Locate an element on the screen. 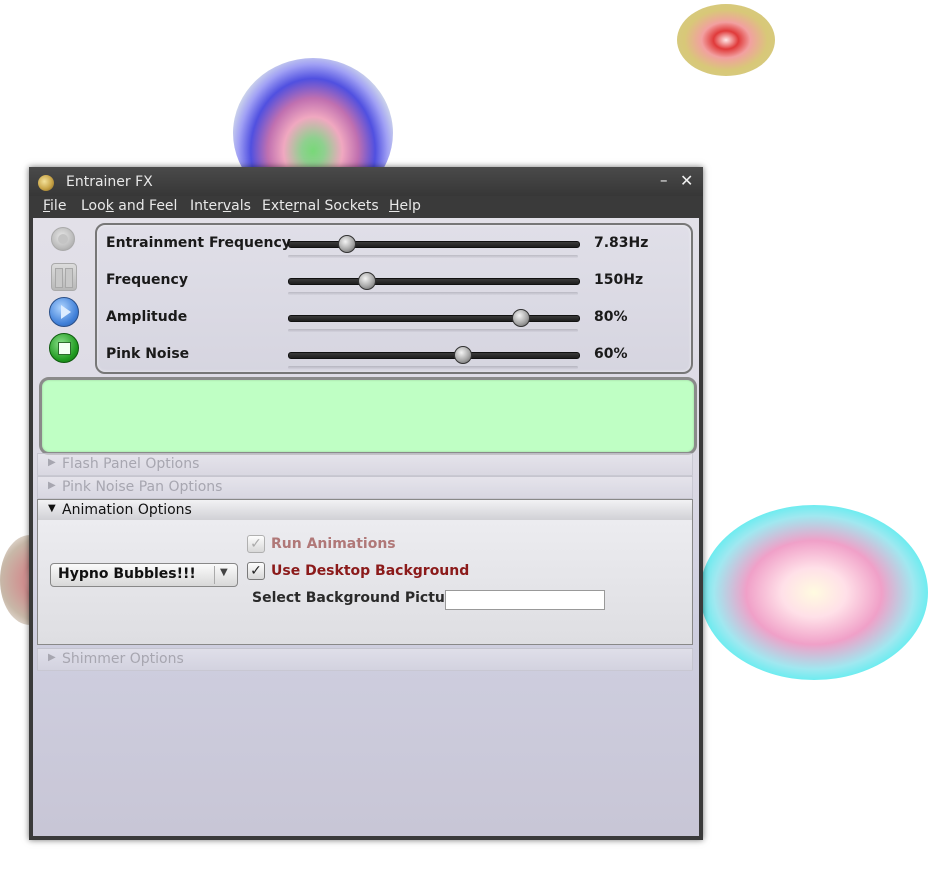  section-title: Flash Panel Options is located at coordinates (131, 464).